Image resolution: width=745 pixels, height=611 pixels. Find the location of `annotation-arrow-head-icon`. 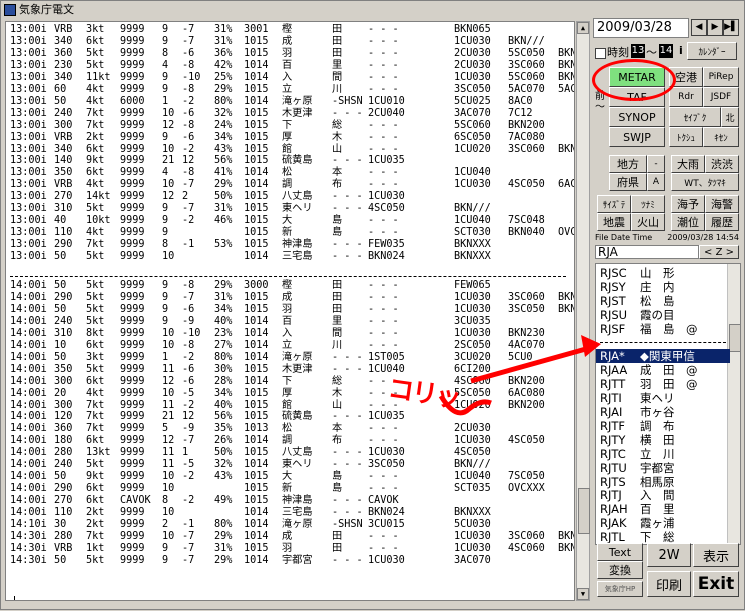

annotation-arrow-head-icon is located at coordinates (591, 346).